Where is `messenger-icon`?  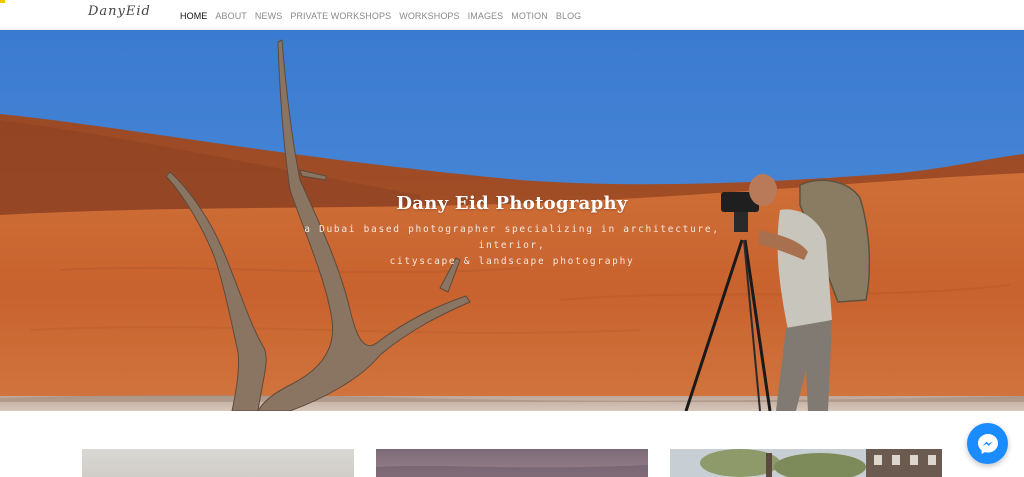
messenger-icon is located at coordinates (987, 443).